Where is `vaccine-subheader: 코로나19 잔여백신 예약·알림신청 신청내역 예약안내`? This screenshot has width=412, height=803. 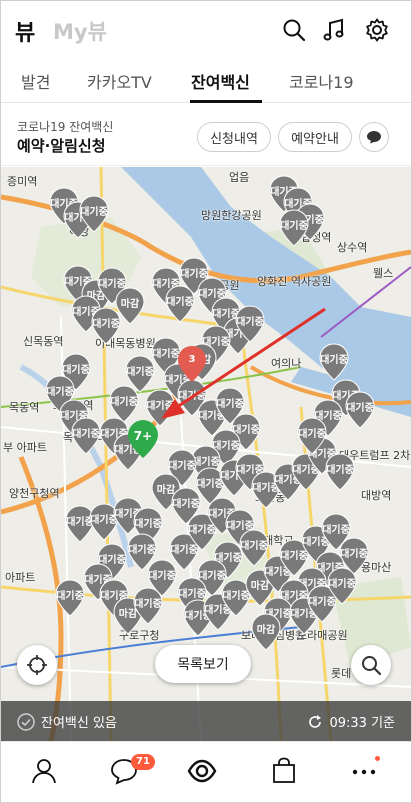 vaccine-subheader: 코로나19 잔여백신 예약·알림신청 신청내역 예약안내 is located at coordinates (206, 135).